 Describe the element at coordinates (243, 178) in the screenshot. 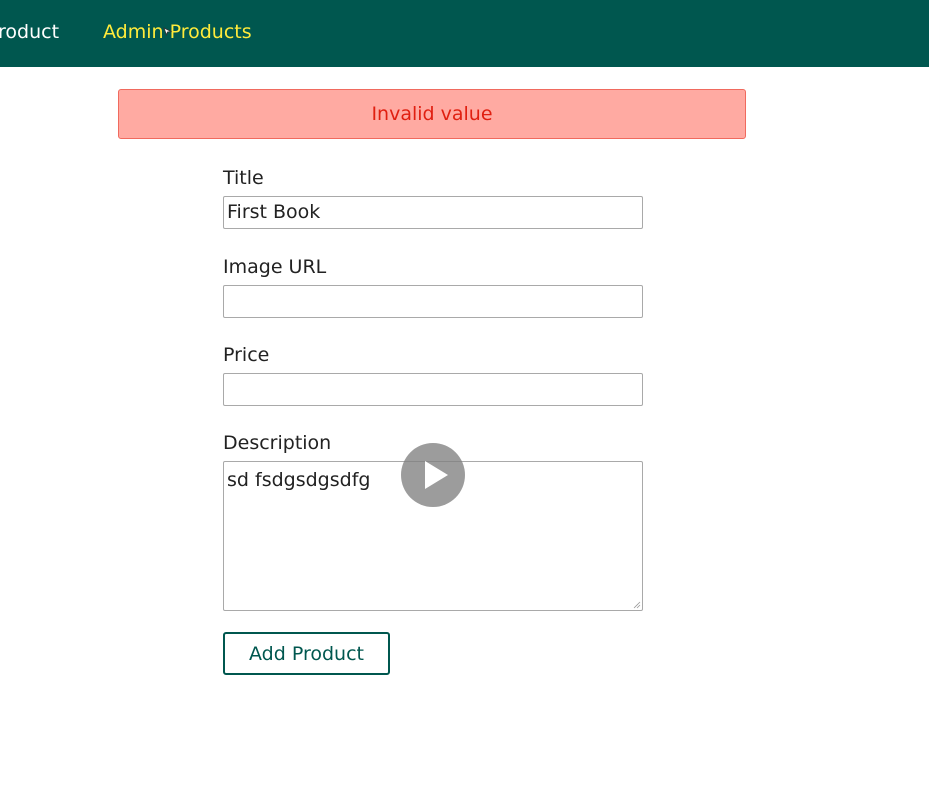

I see `title-label: Title` at that location.